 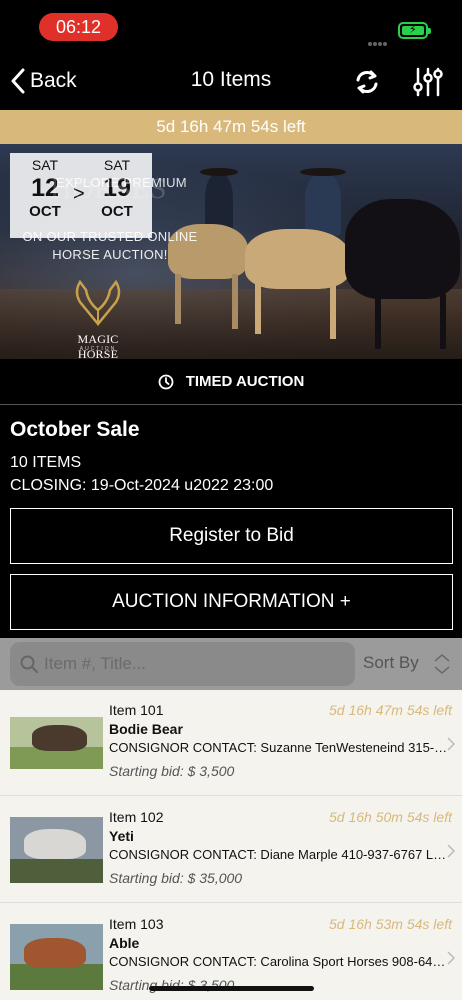 What do you see at coordinates (390, 710) in the screenshot?
I see `item-time-left: 5d 16h 47m 54s left` at bounding box center [390, 710].